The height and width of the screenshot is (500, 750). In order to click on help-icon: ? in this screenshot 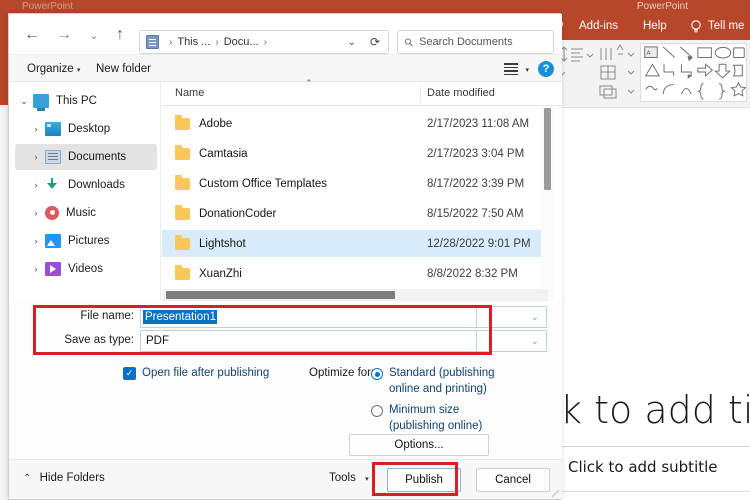, I will do `click(546, 69)`.